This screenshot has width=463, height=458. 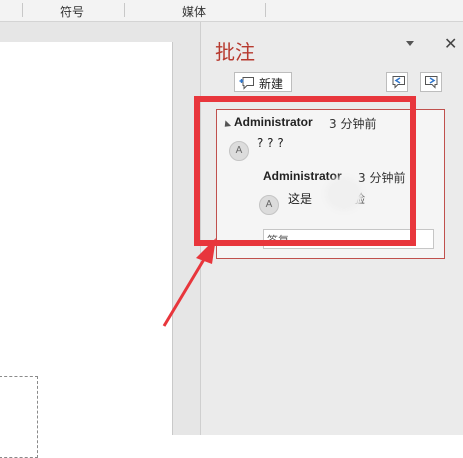 What do you see at coordinates (226, 125) in the screenshot?
I see `collapse-thread-icon` at bounding box center [226, 125].